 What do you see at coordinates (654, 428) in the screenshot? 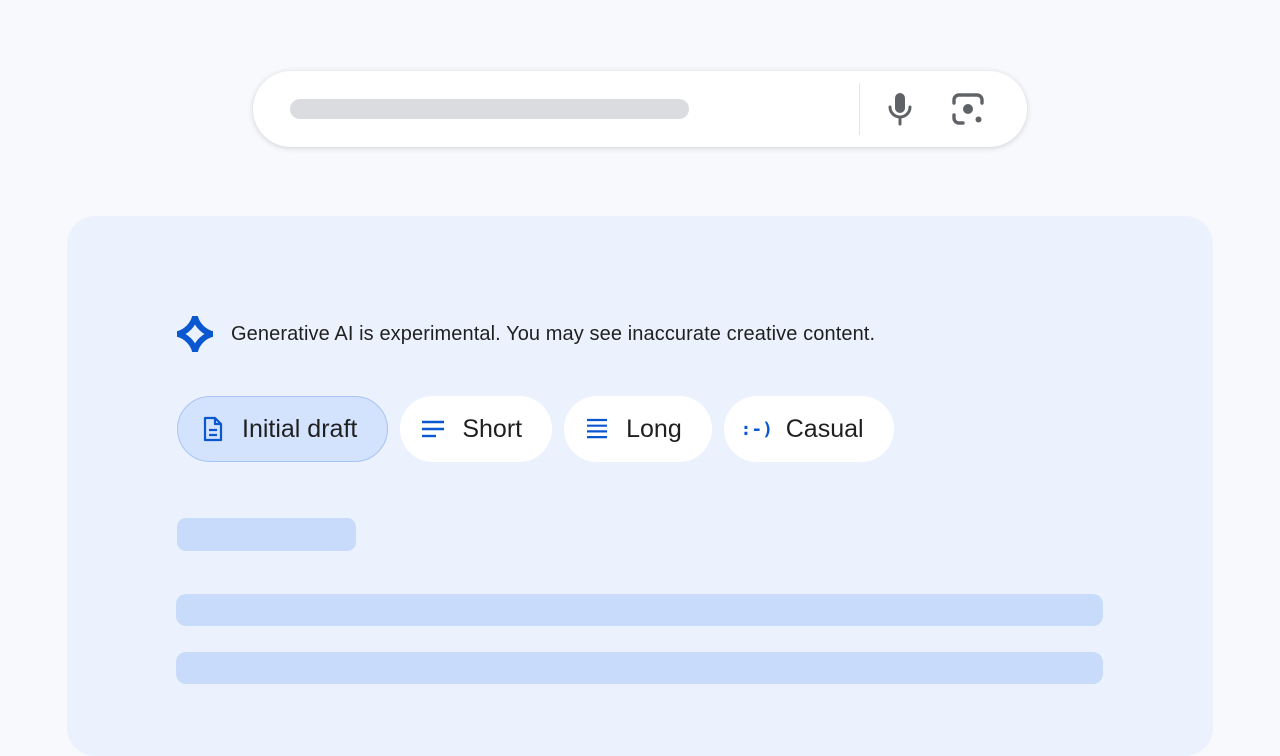
I see `chip-label: Long` at bounding box center [654, 428].